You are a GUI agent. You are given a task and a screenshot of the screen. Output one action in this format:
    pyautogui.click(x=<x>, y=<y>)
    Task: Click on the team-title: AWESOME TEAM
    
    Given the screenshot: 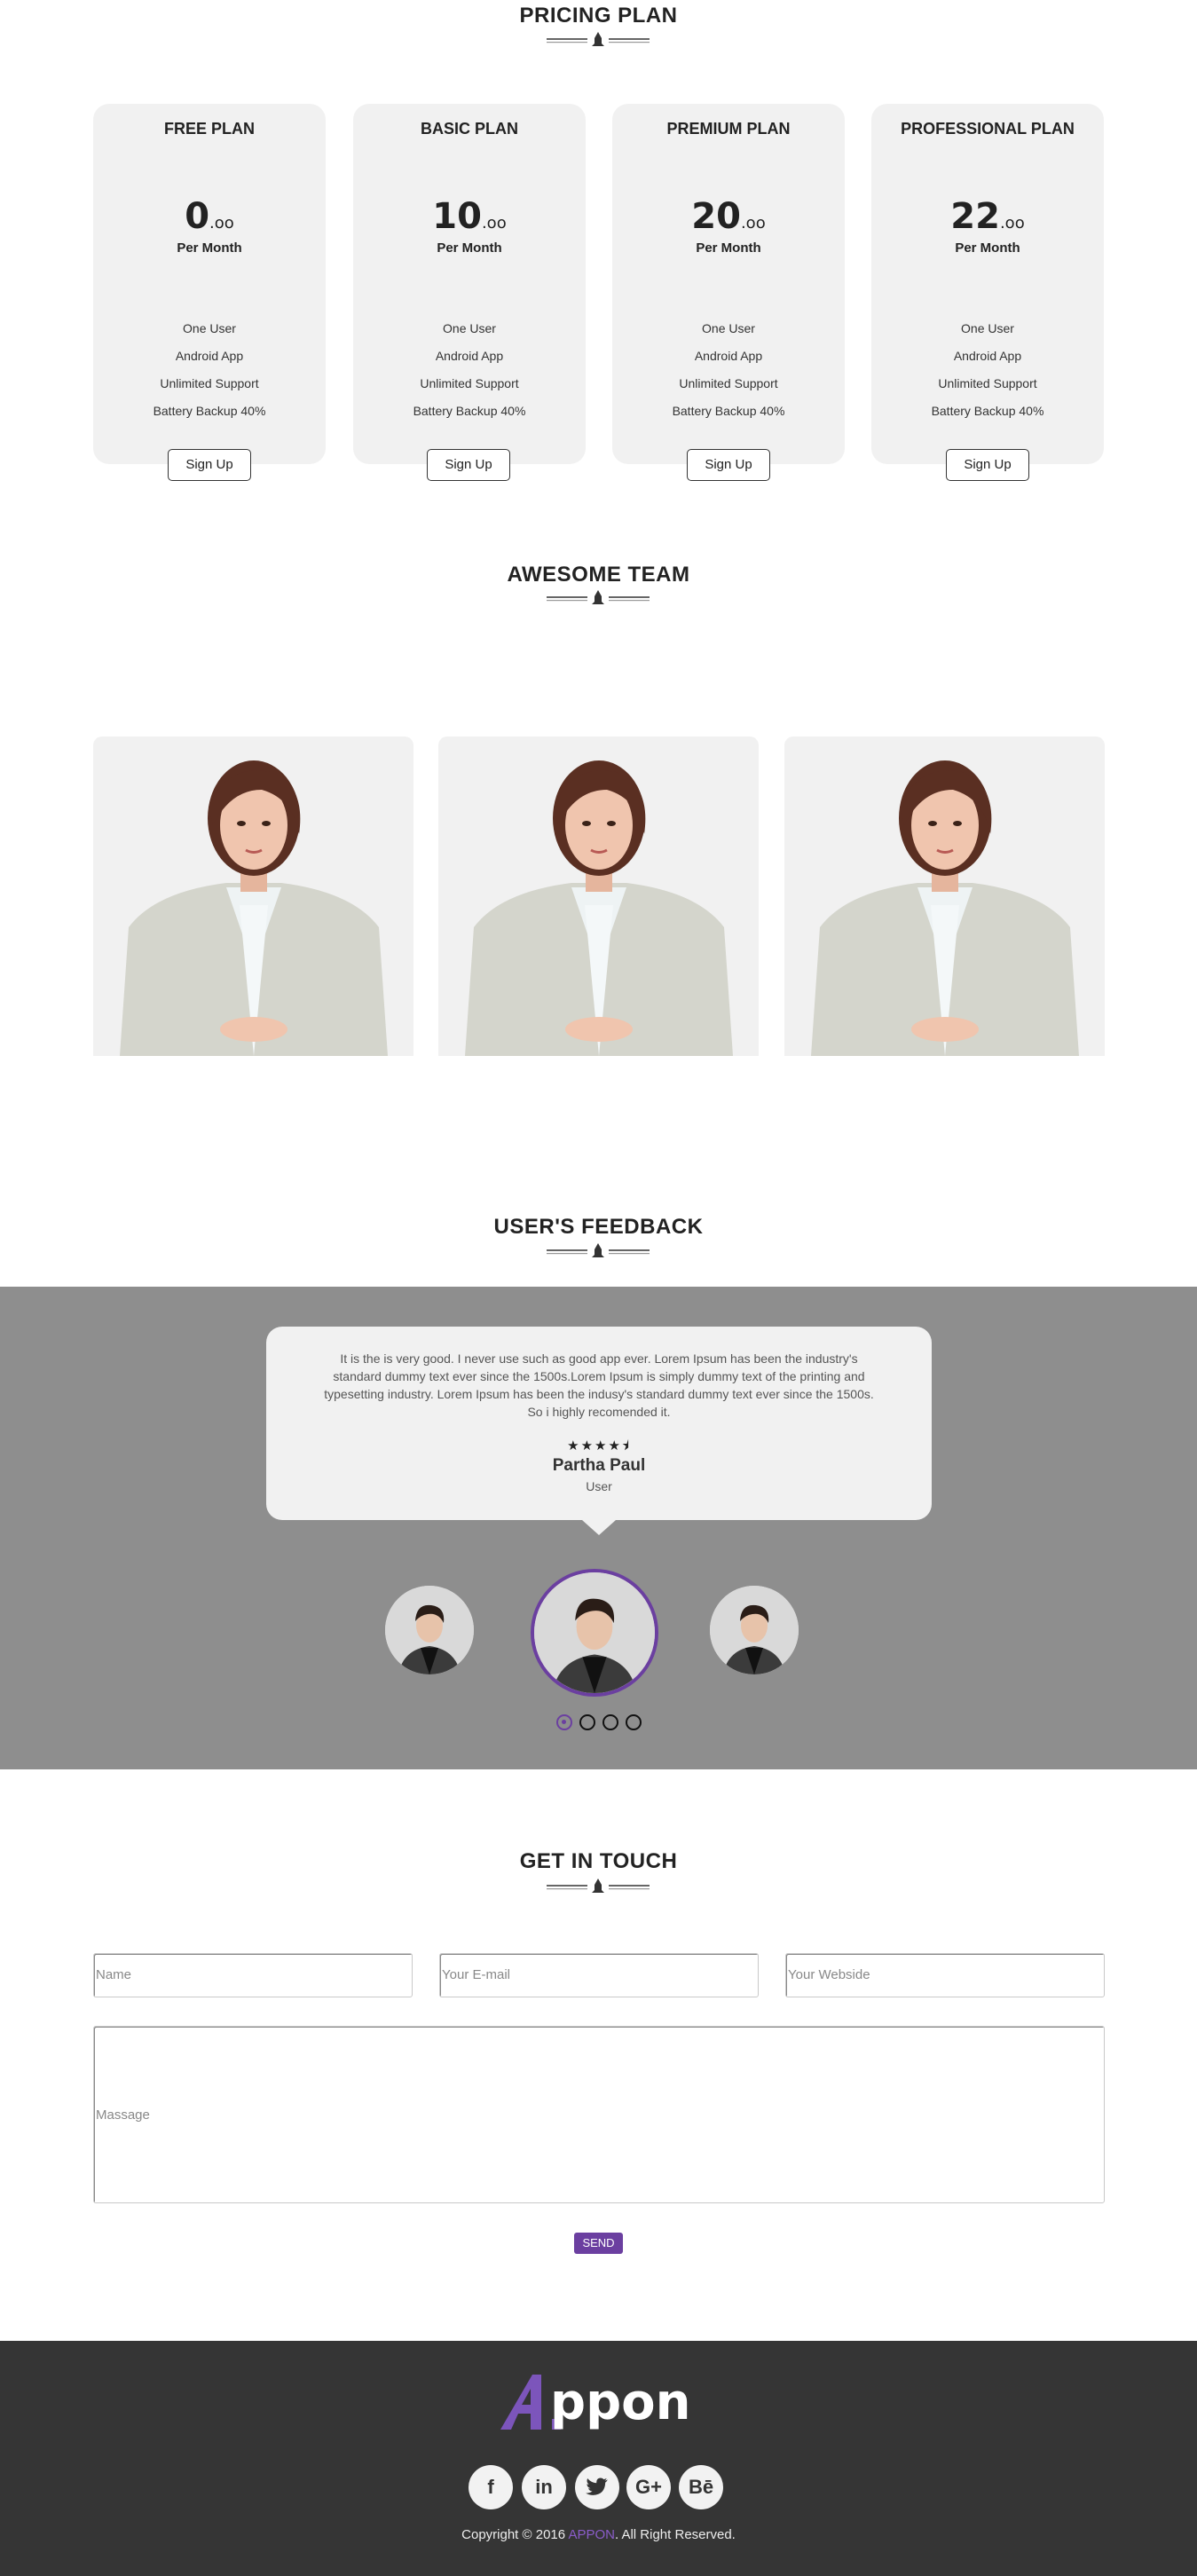 What is the action you would take?
    pyautogui.click(x=598, y=575)
    